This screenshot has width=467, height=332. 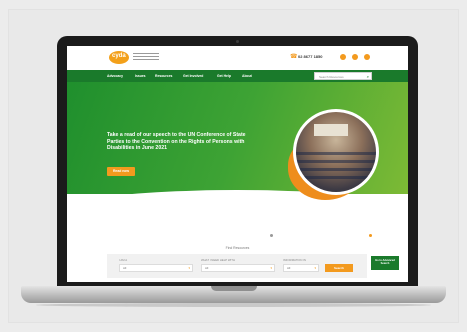 I want to click on nav-about: About, so click(x=247, y=76).